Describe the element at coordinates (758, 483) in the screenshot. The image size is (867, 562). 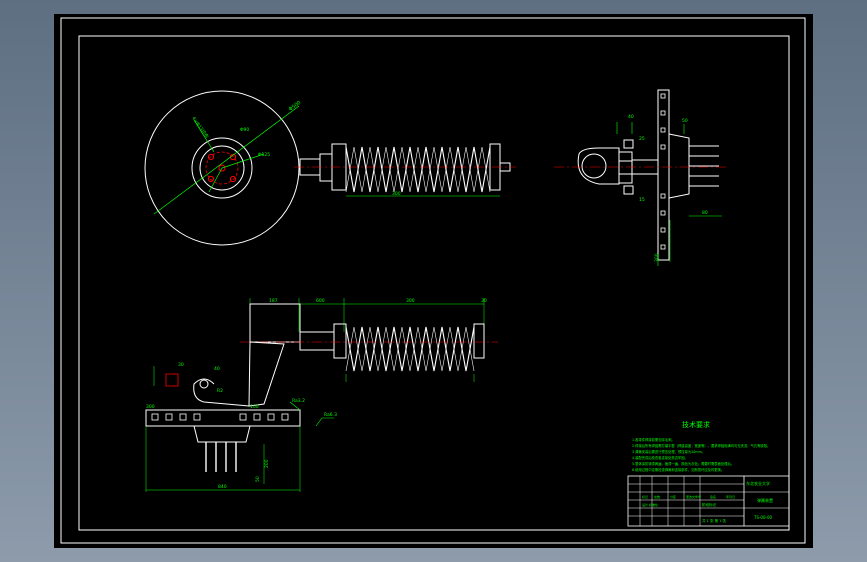
I see `tb-school: 东北农业大学` at that location.